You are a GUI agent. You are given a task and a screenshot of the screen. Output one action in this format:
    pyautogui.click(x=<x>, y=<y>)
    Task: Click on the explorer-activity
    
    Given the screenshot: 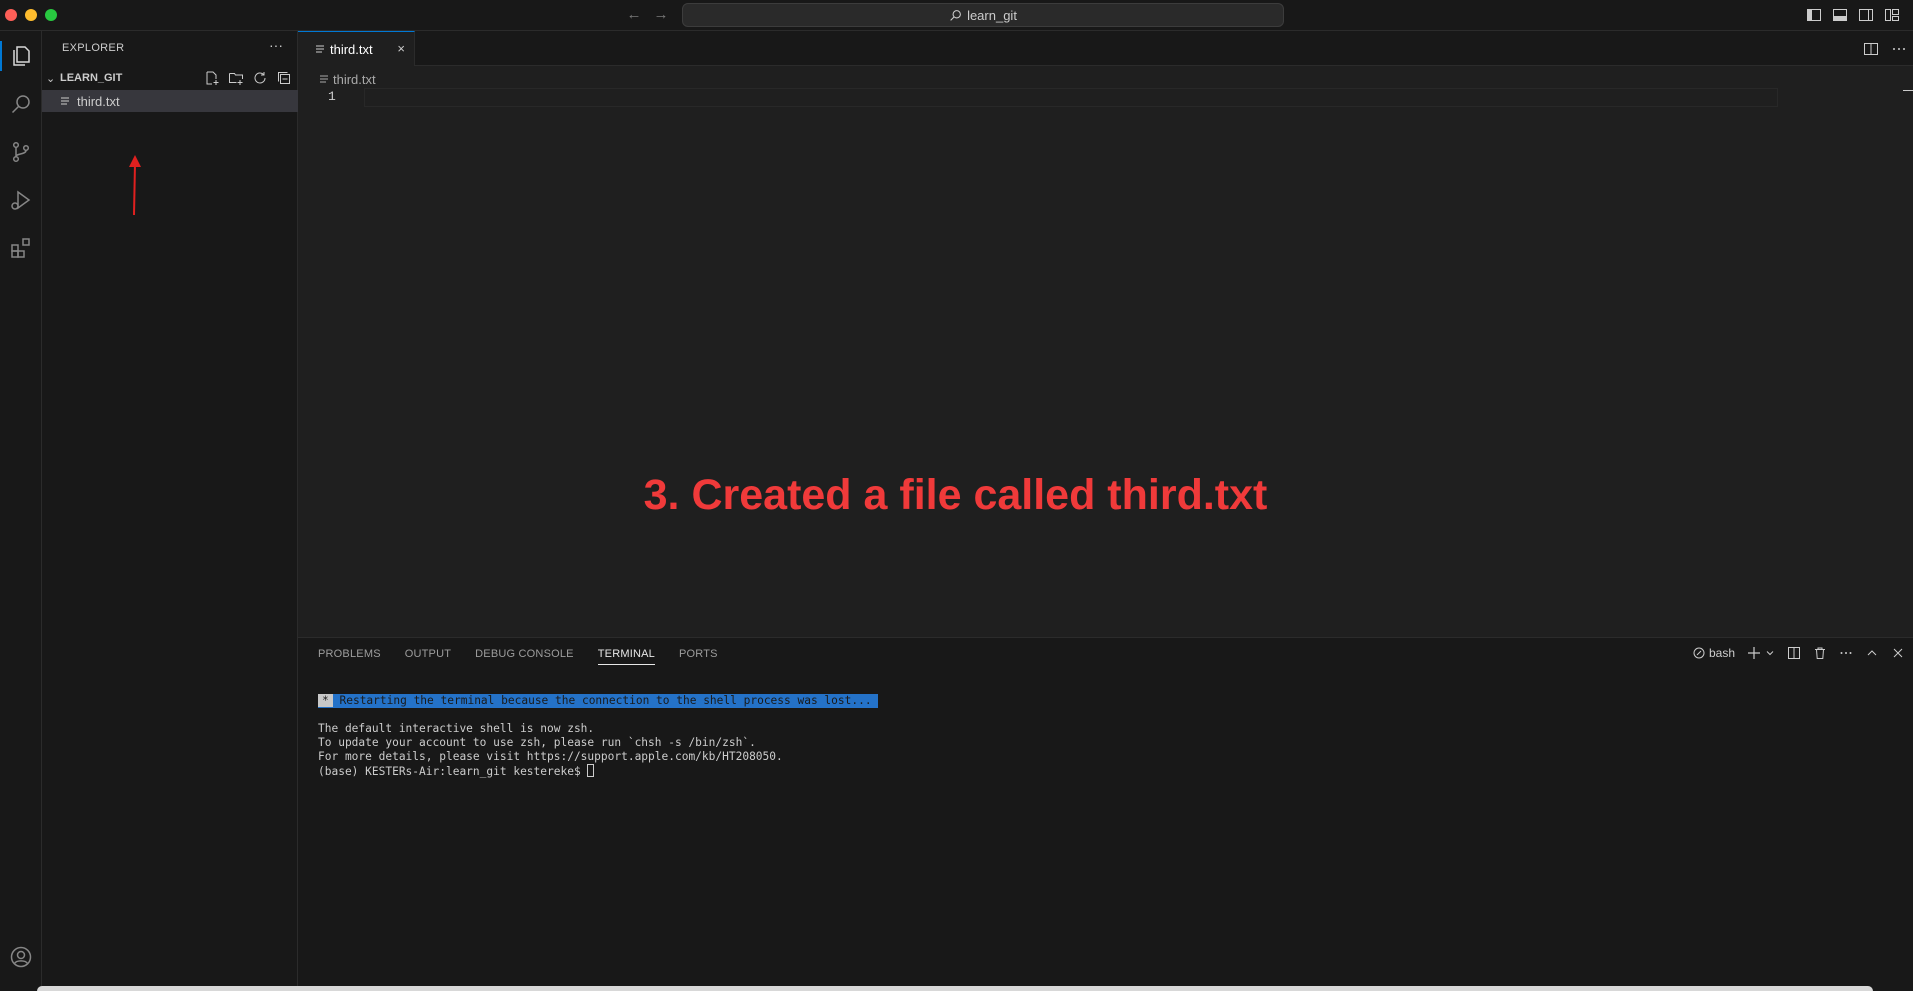 What is the action you would take?
    pyautogui.click(x=21, y=56)
    